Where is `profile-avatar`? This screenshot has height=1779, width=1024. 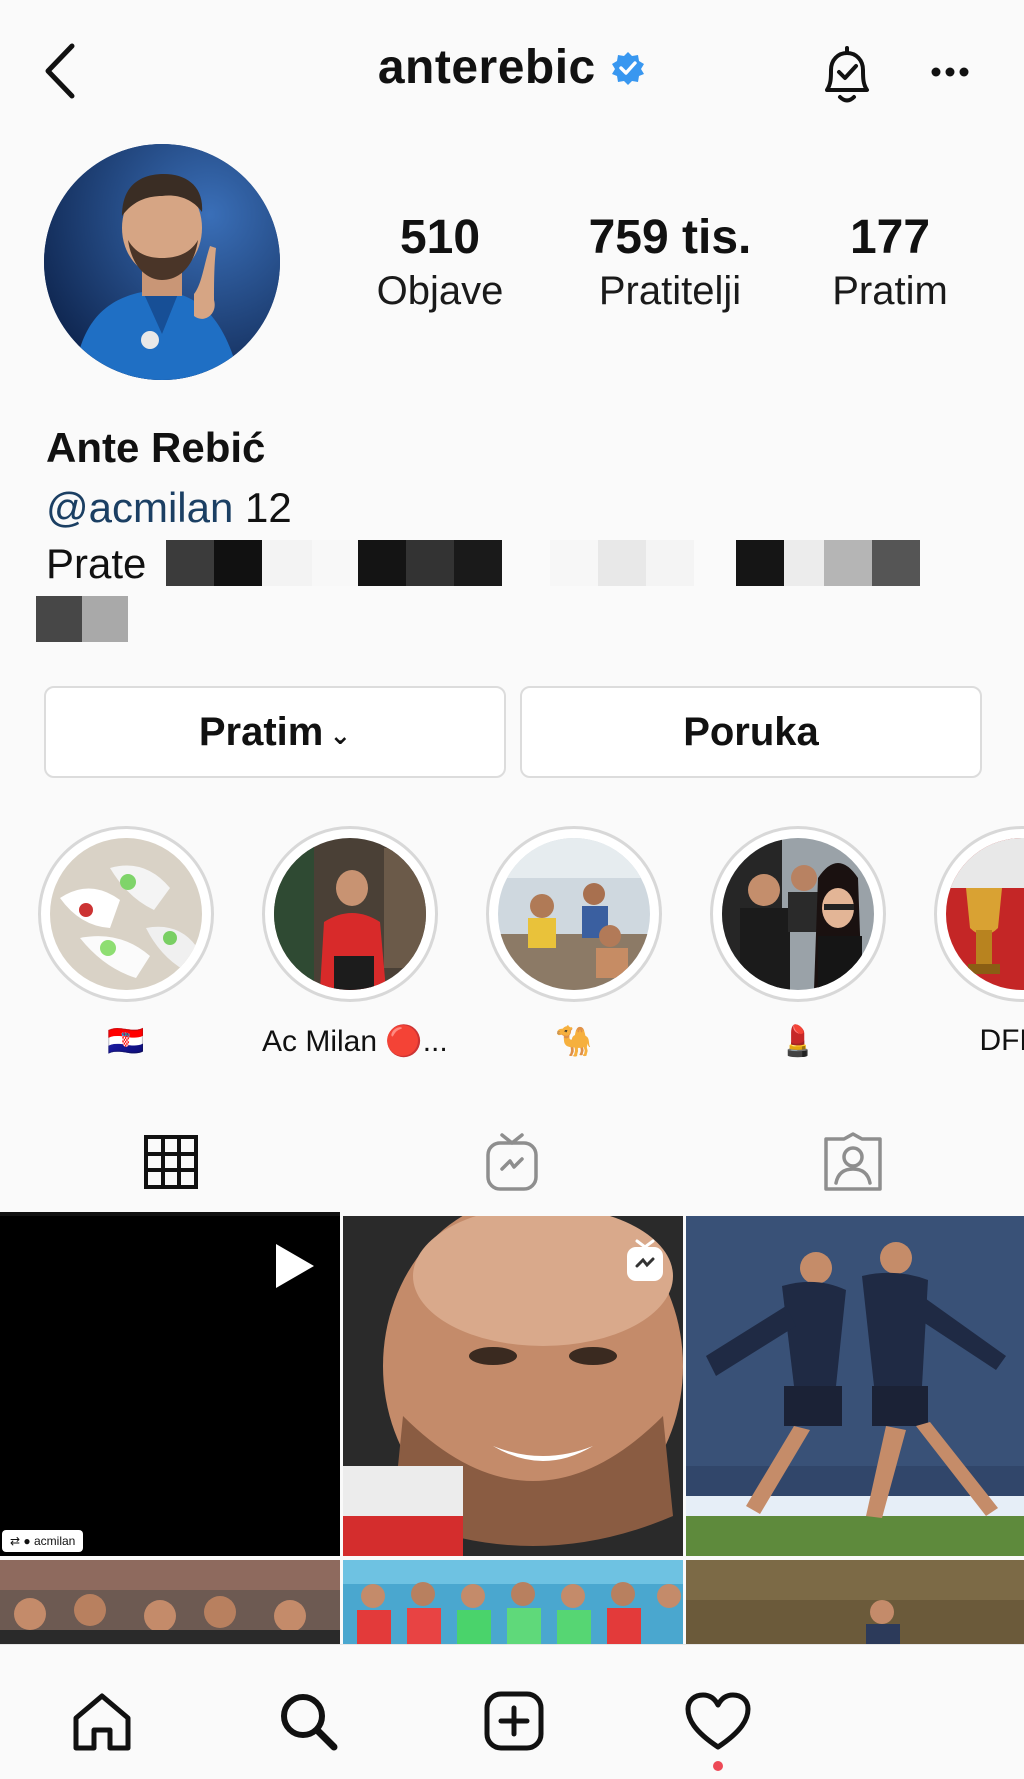
profile-avatar is located at coordinates (162, 262).